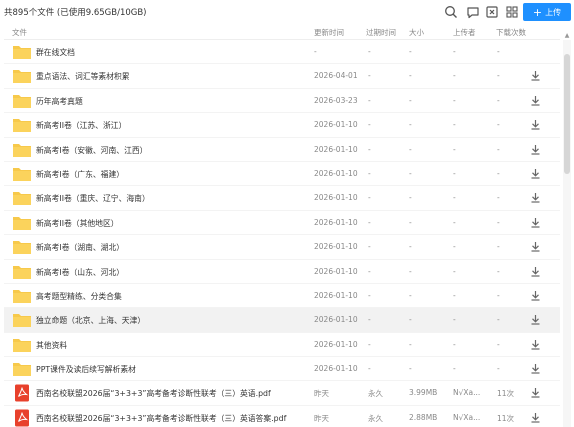  I want to click on file-name: 新高考II卷（重庆、辽宁、海南）, so click(93, 198).